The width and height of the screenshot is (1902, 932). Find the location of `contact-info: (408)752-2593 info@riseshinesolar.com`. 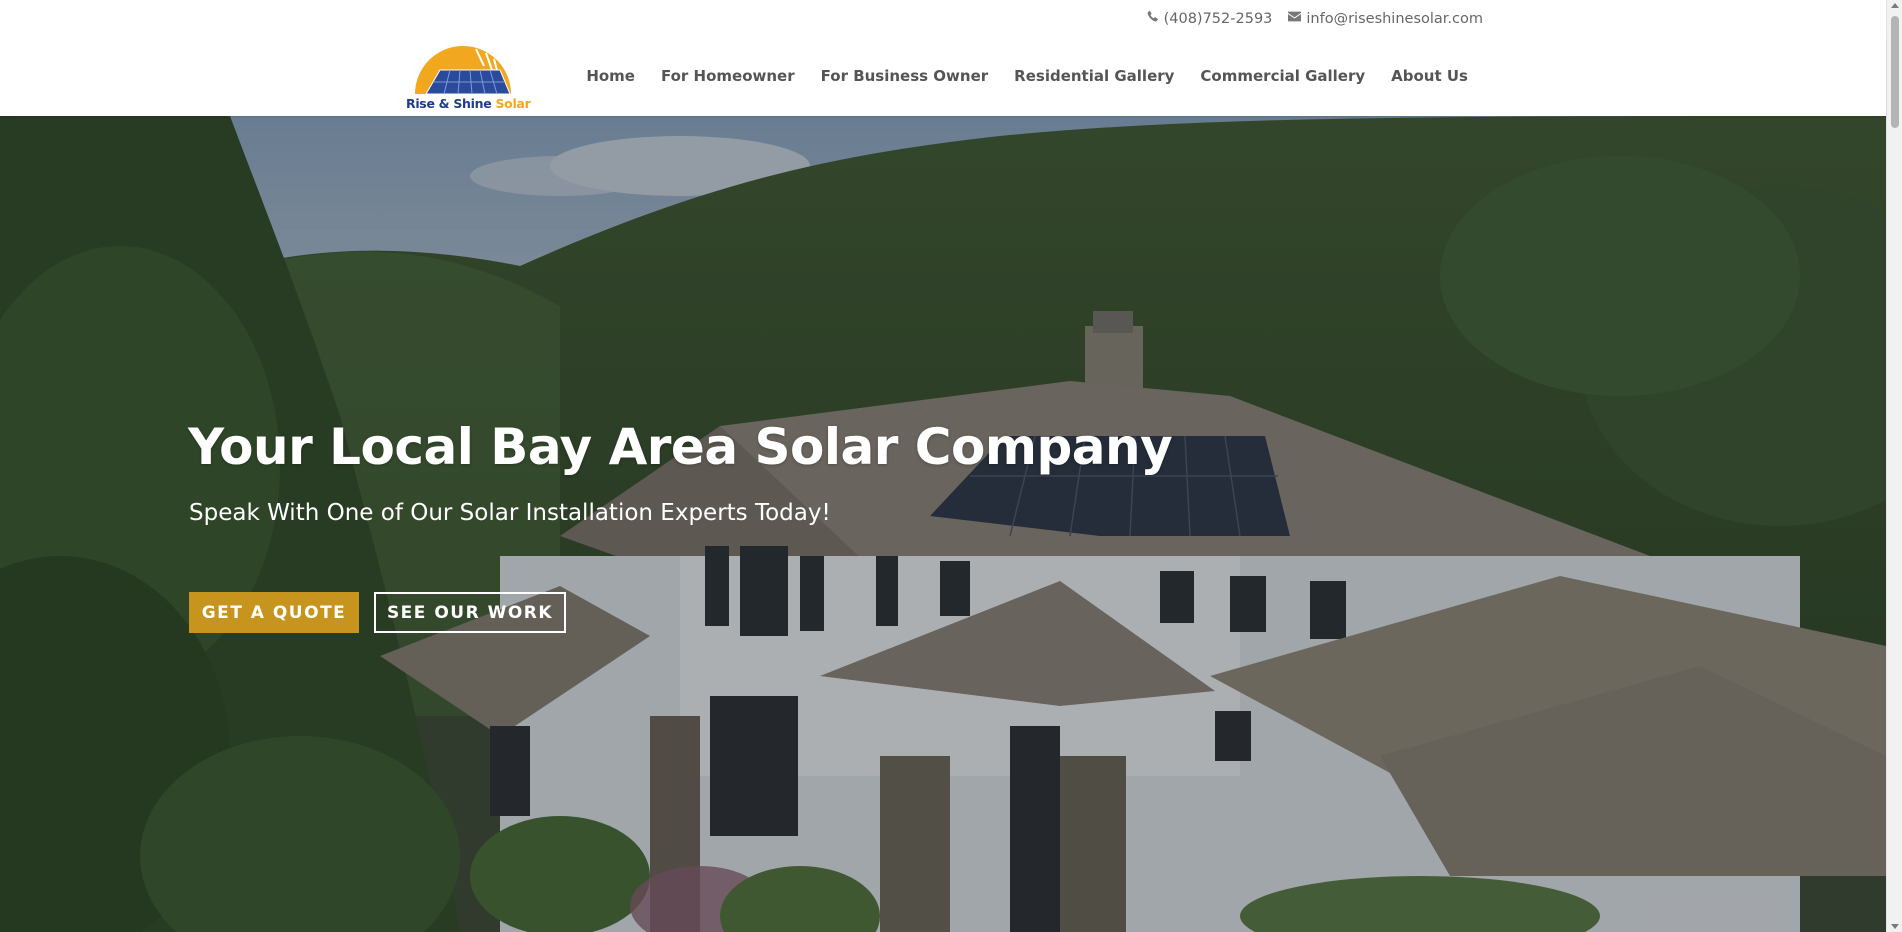

contact-info: (408)752-2593 info@riseshinesolar.com is located at coordinates (1314, 18).